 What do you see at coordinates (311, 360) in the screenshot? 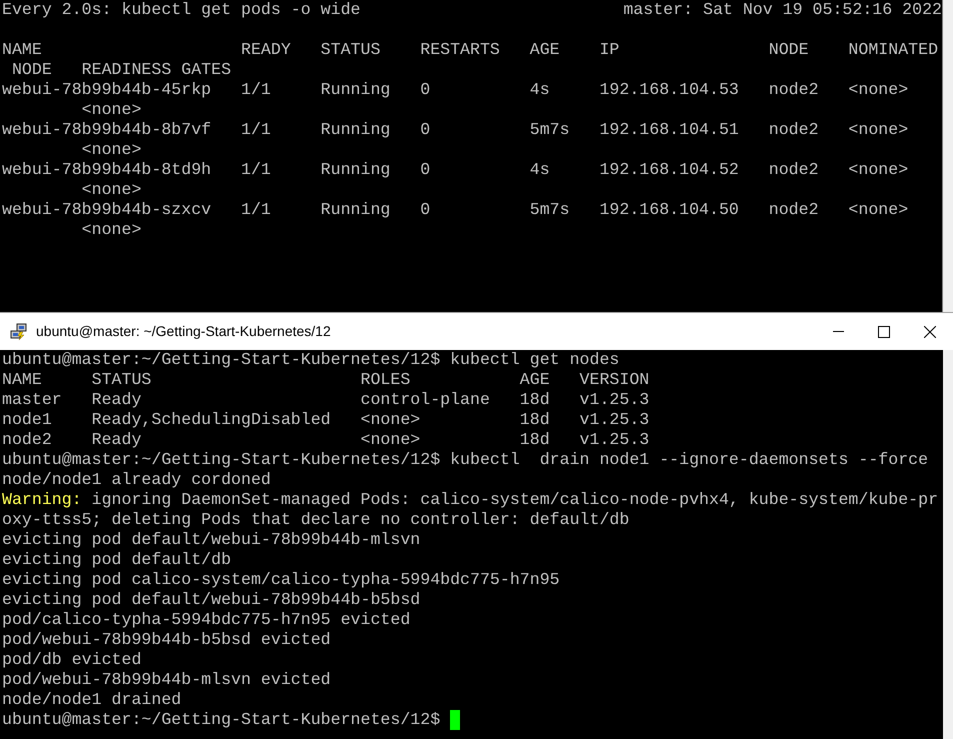
I see `terminal-line: ubuntu@master:~/Getting-Start-Kubernetes/12$ kubectl get nodes` at bounding box center [311, 360].